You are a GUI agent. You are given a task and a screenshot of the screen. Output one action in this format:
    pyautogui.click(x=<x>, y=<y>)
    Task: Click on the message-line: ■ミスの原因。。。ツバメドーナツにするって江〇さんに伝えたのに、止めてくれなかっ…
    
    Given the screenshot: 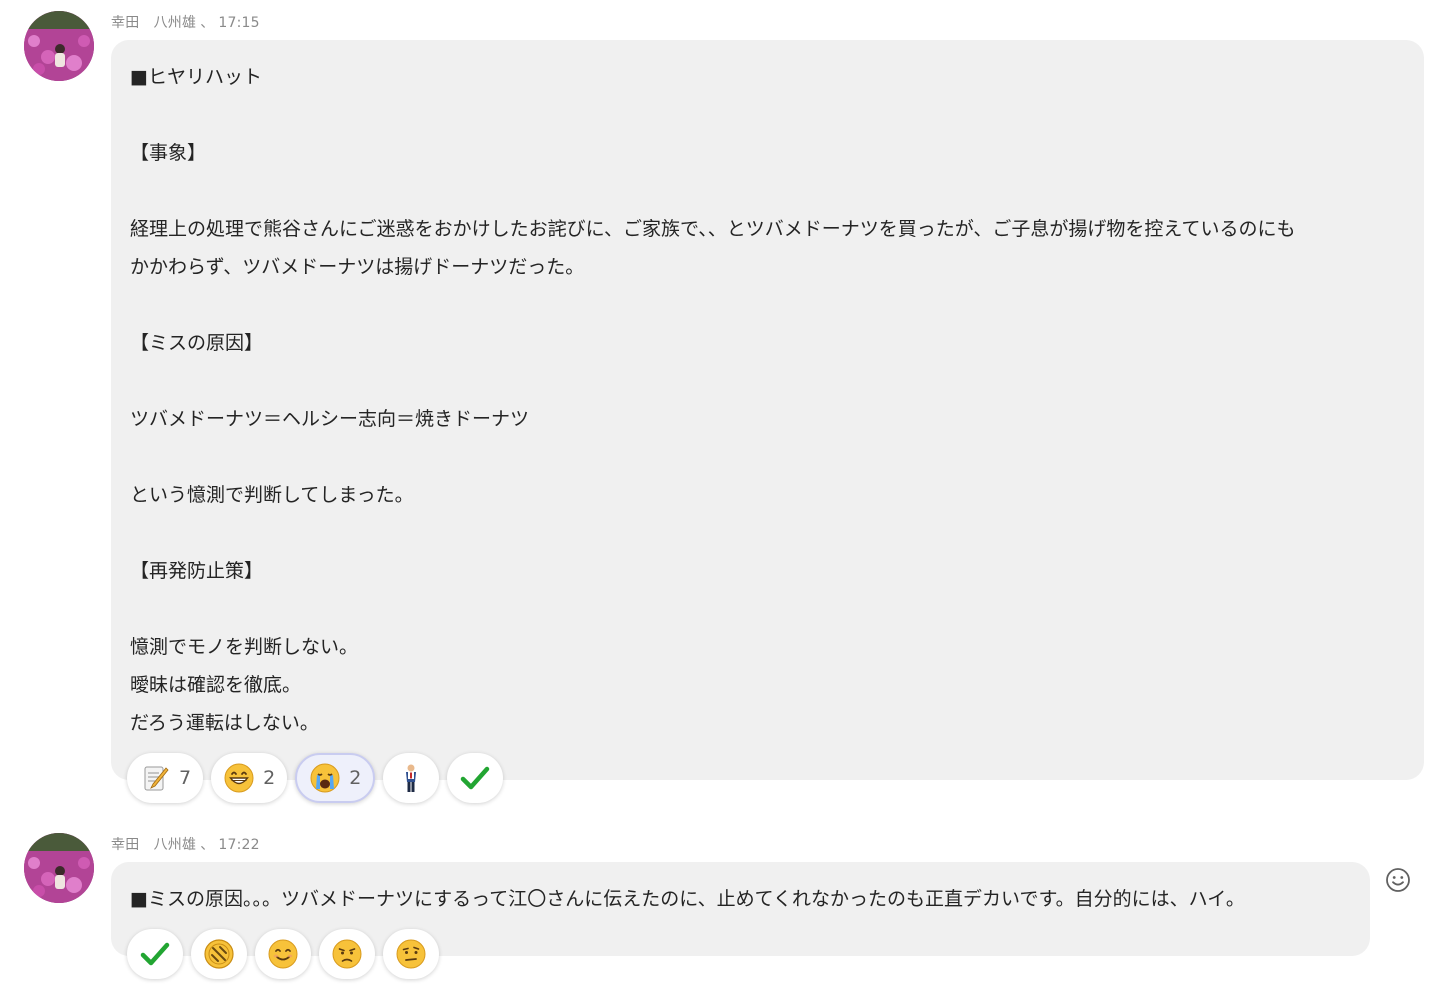 What is the action you would take?
    pyautogui.click(x=687, y=899)
    